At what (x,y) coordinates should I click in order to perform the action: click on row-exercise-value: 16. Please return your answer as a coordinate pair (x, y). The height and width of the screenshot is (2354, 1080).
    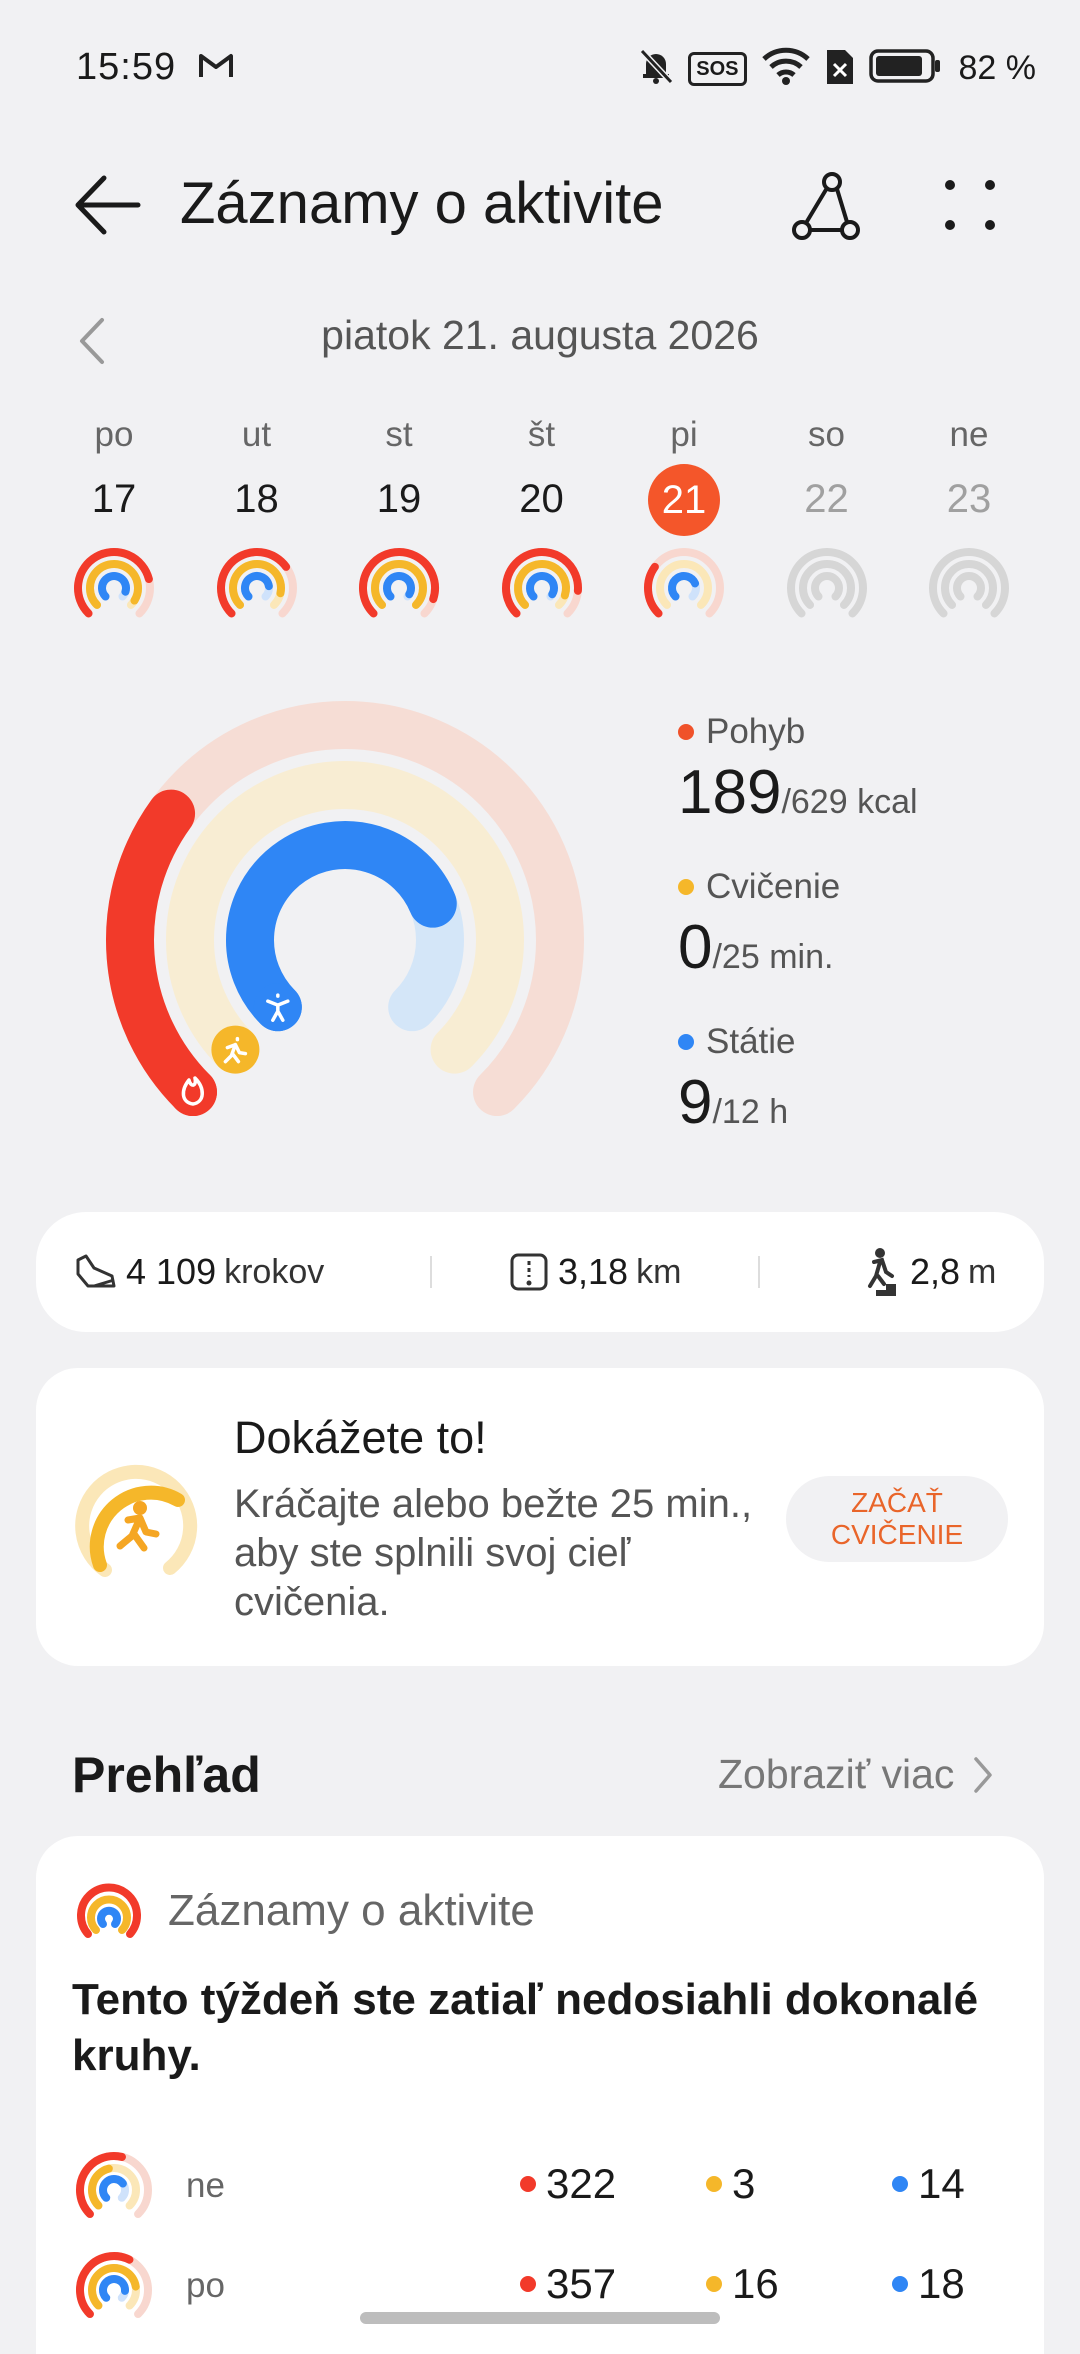
    Looking at the image, I should click on (742, 2284).